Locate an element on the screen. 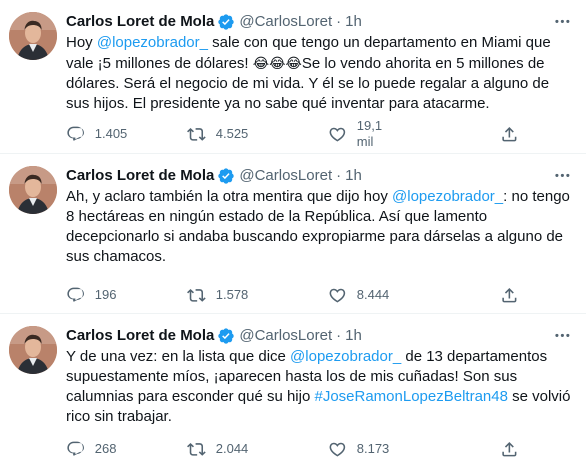 The height and width of the screenshot is (461, 586). retweet-button: 1.578 is located at coordinates (217, 295).